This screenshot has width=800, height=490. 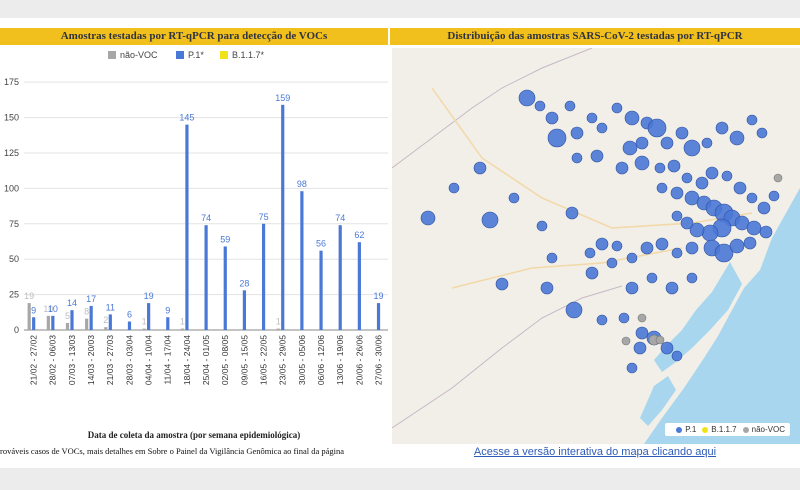 I want to click on data-label-p1: 19, so click(x=379, y=296).